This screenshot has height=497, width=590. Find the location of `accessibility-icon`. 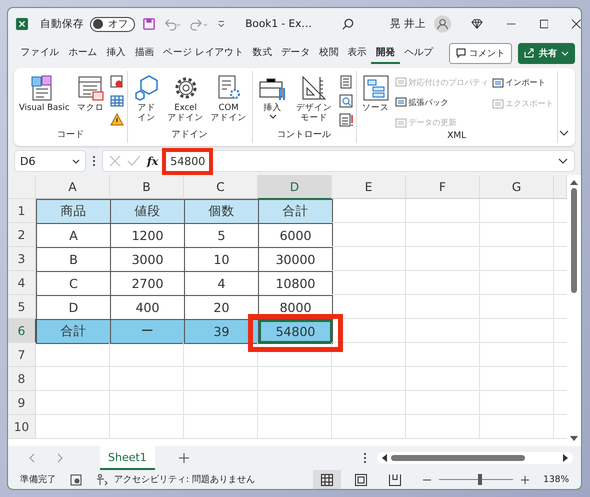

accessibility-icon is located at coordinates (102, 480).